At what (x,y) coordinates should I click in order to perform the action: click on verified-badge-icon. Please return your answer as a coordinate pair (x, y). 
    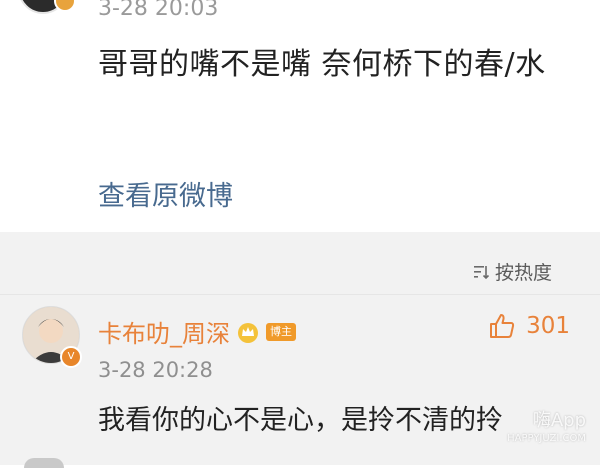
    Looking at the image, I should click on (65, 6).